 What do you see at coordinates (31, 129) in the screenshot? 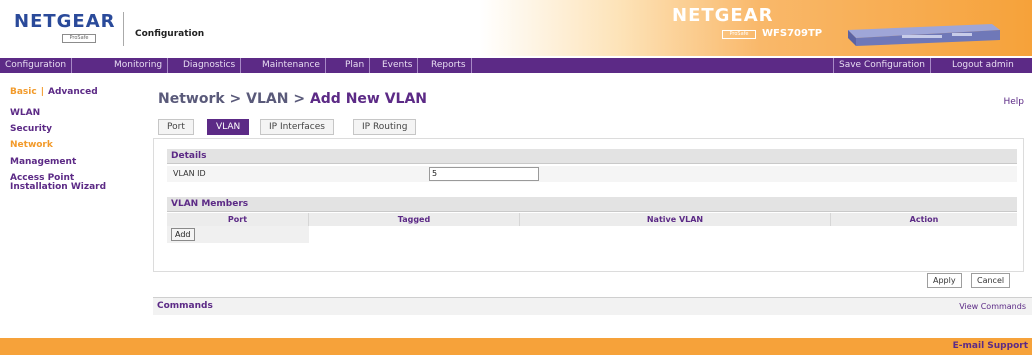
I see `sidebar-item-security: Security` at bounding box center [31, 129].